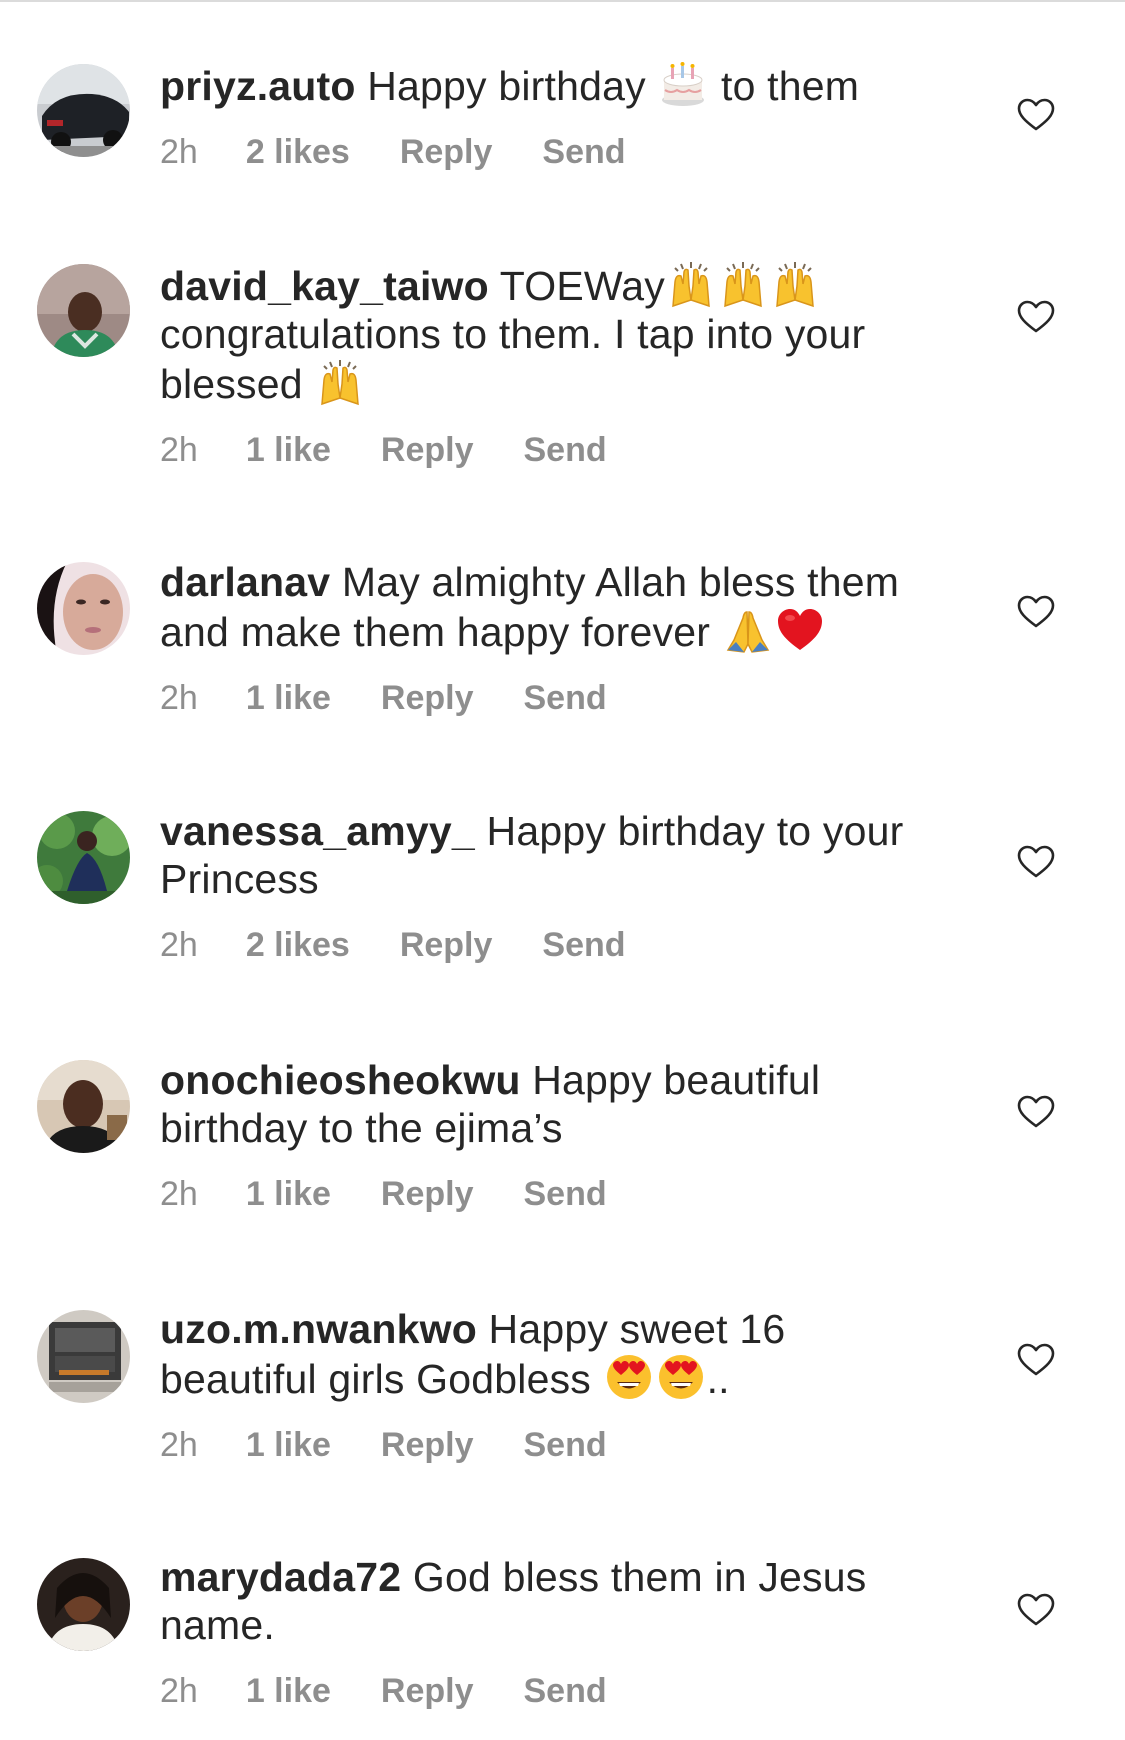  What do you see at coordinates (324, 286) in the screenshot?
I see `comment-username: david_kay_taiwo` at bounding box center [324, 286].